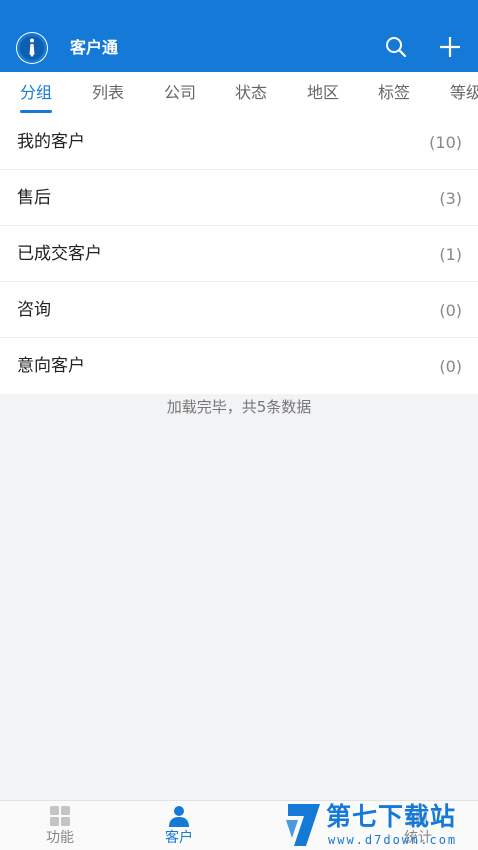 The width and height of the screenshot is (478, 850). I want to click on watermark-logo-icon, so click(303, 825).